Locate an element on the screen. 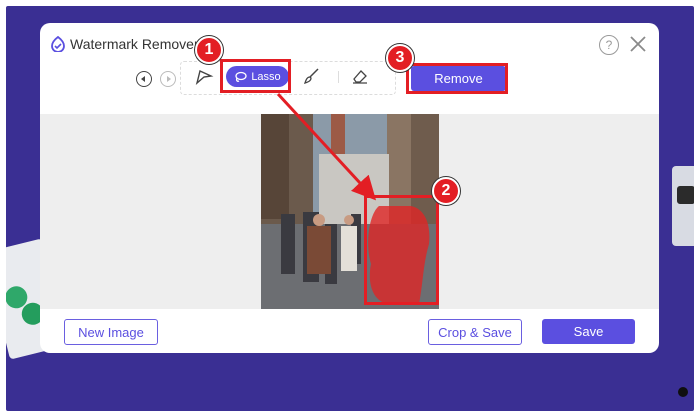 The width and height of the screenshot is (700, 417). crop-save-button: Crop & Save is located at coordinates (475, 332).